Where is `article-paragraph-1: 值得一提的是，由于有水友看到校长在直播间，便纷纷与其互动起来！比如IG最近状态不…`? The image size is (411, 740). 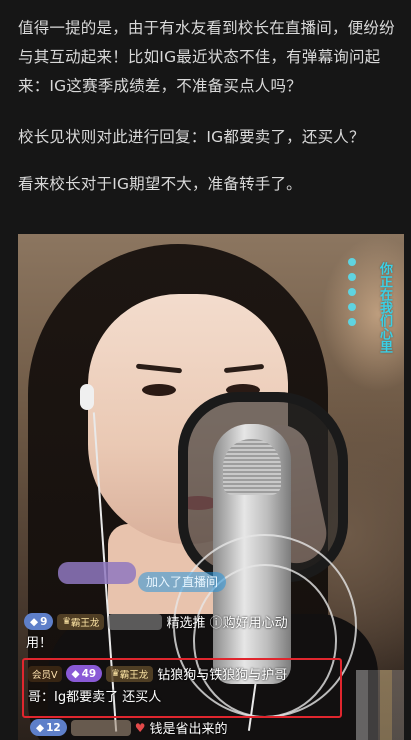 article-paragraph-1: 值得一提的是，由于有水友看到校长在直播间，便纷纷与其互动起来！比如IG最近状态不… is located at coordinates (206, 57).